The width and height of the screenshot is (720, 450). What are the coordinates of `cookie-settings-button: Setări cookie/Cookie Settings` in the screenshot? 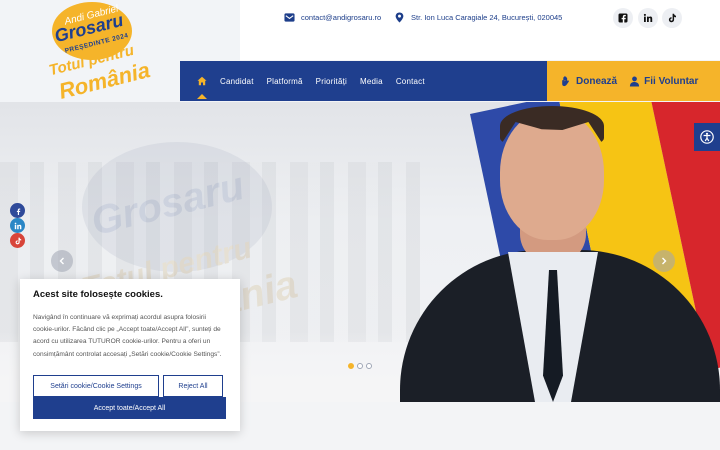 It's located at (96, 386).